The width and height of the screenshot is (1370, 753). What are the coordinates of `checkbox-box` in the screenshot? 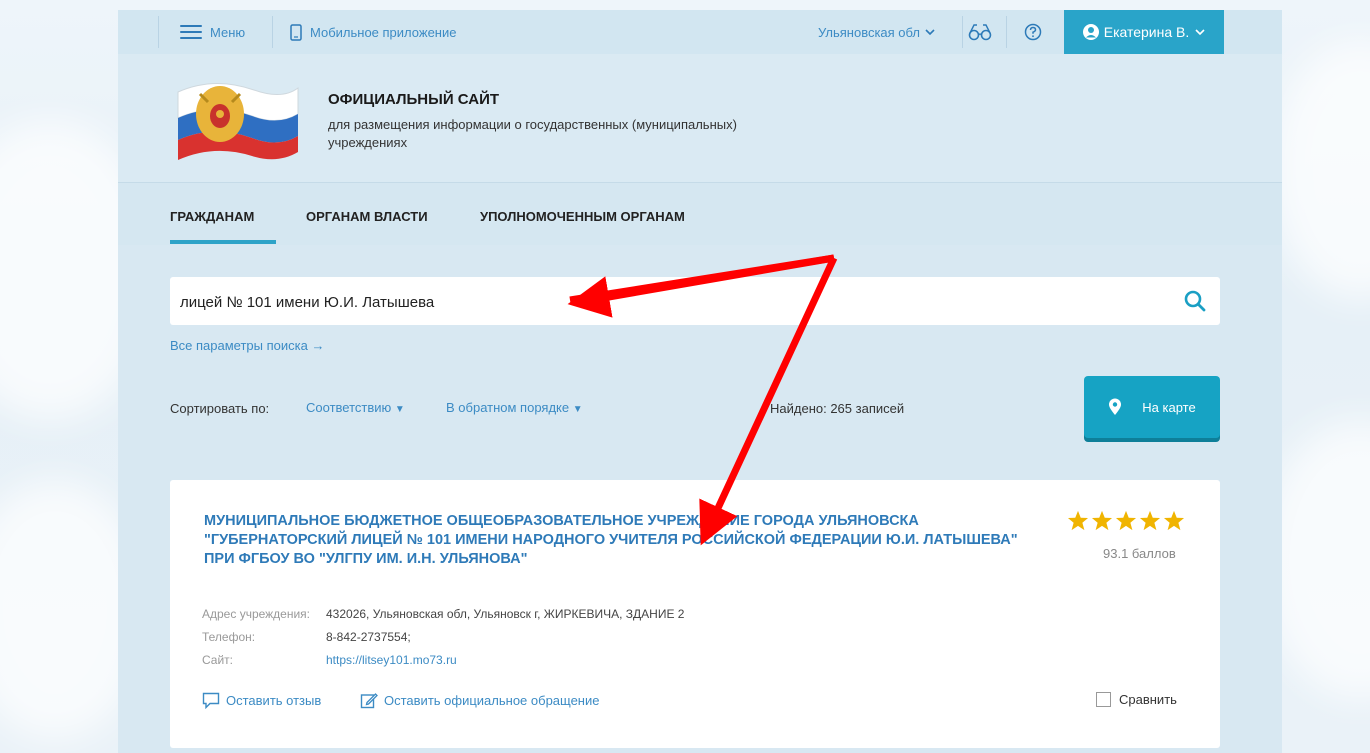 It's located at (1103, 699).